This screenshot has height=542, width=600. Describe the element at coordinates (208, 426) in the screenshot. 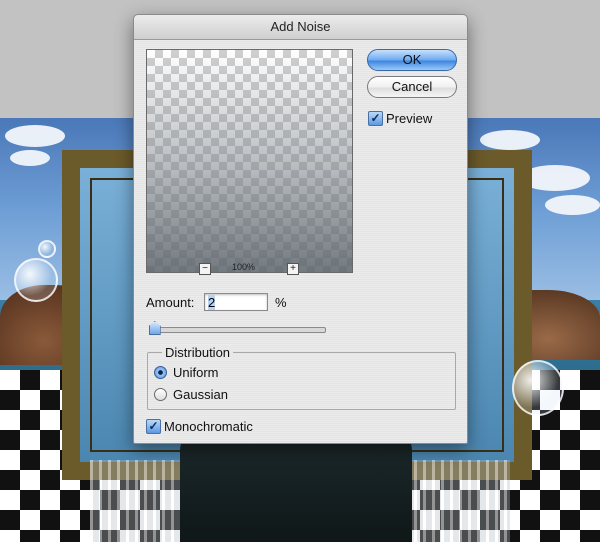

I see `monochromatic-label: Monochromatic` at that location.